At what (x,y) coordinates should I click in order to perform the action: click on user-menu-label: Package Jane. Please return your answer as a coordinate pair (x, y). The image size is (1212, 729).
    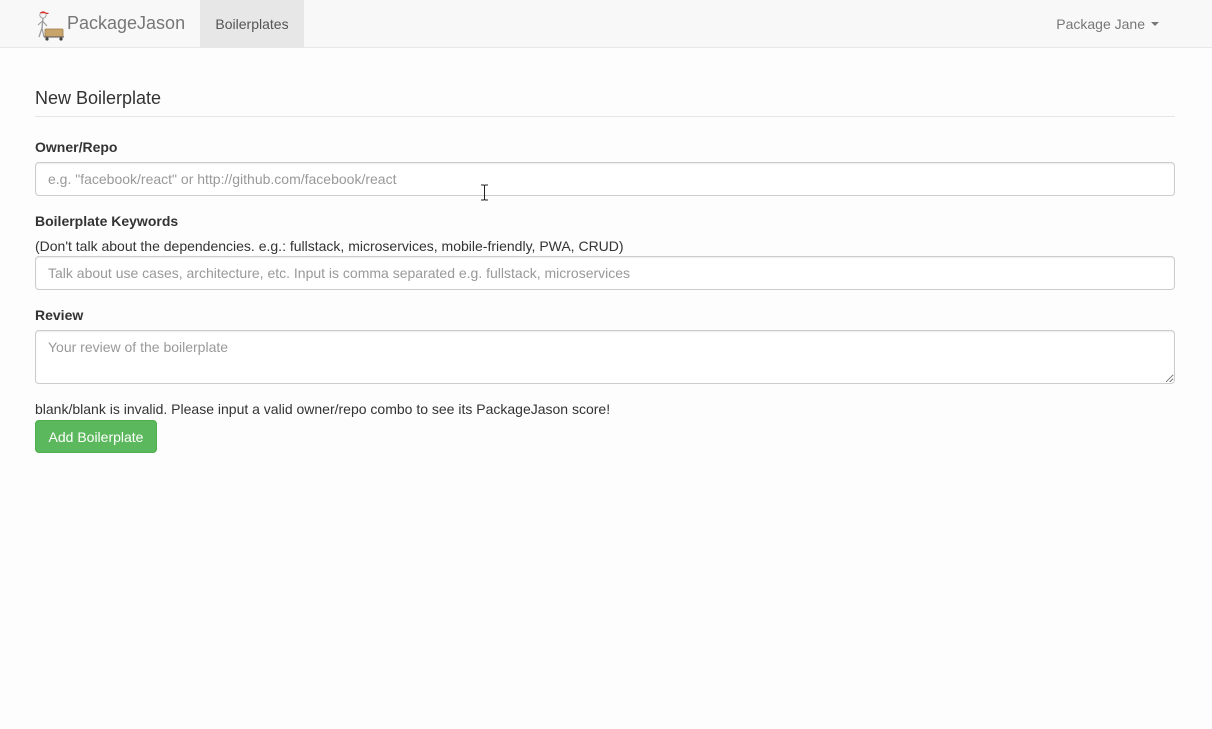
    Looking at the image, I should click on (1100, 23).